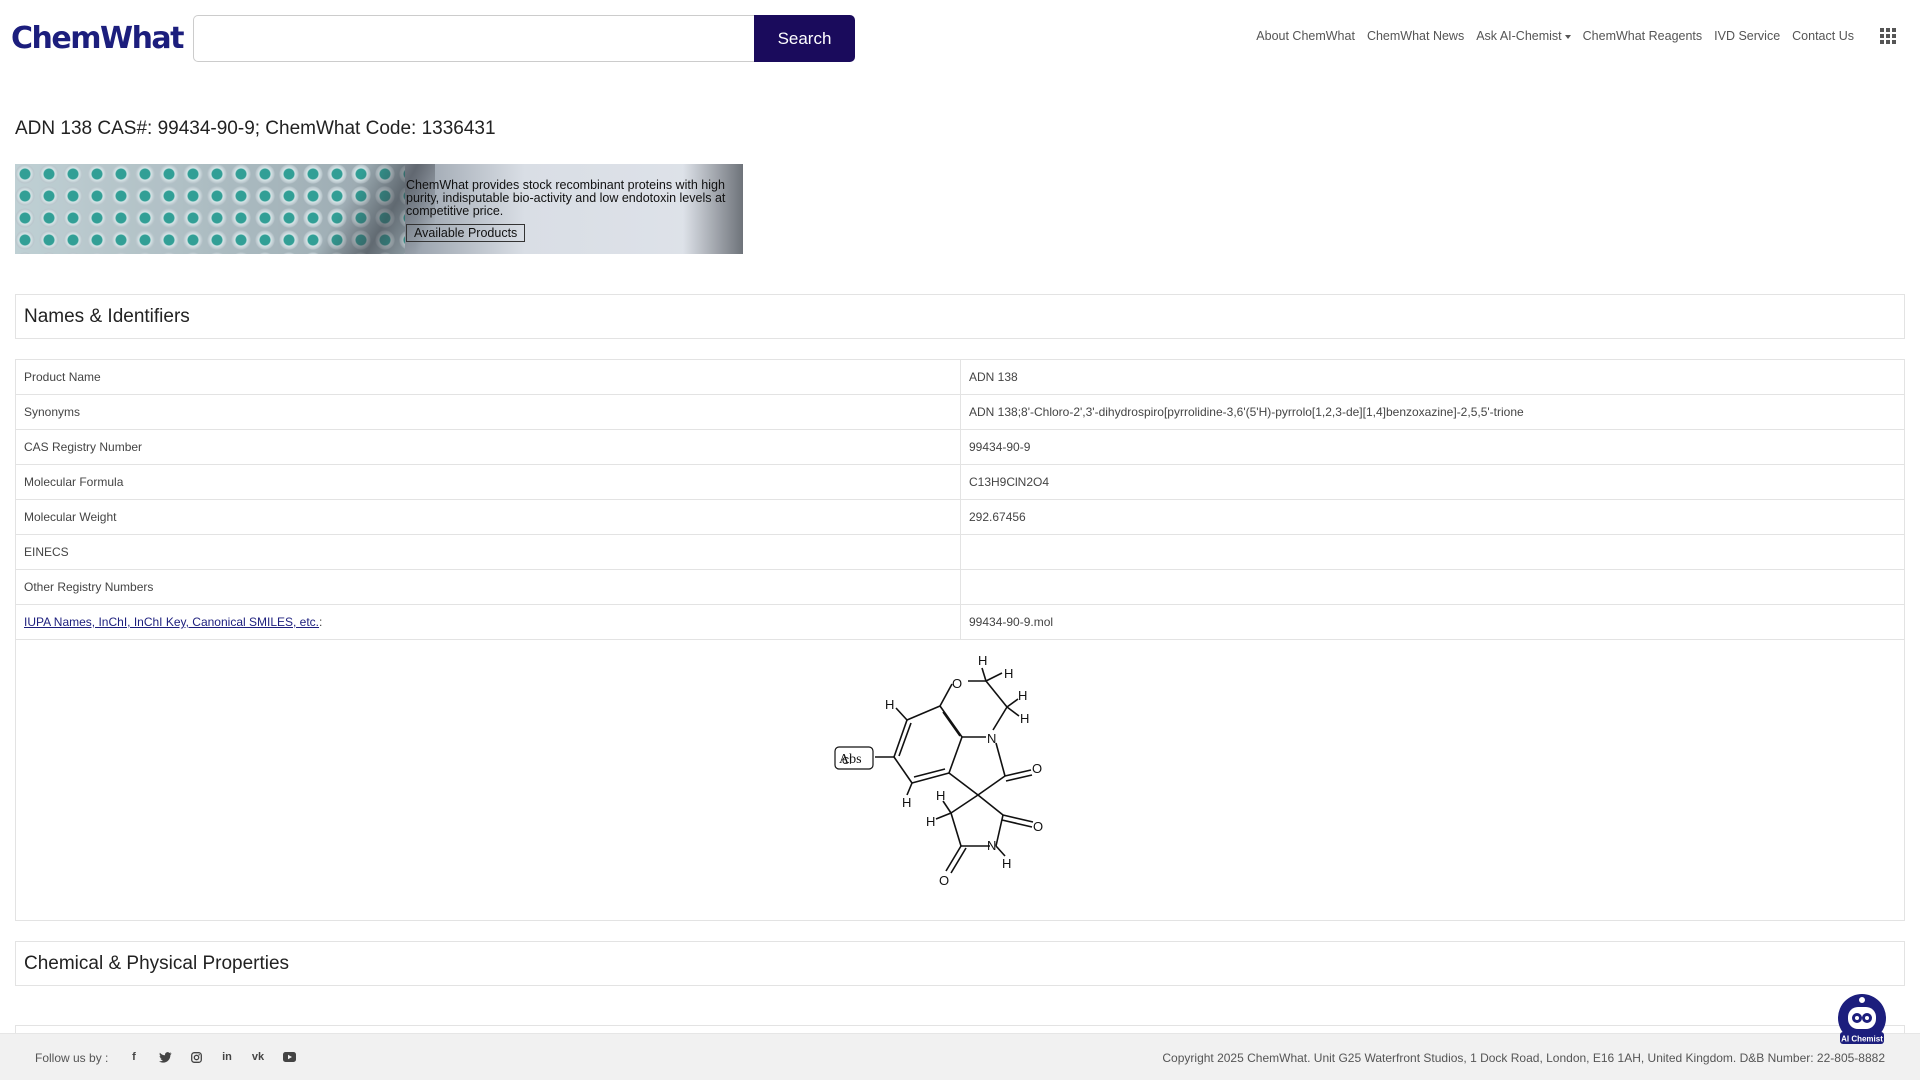  Describe the element at coordinates (1862, 1039) in the screenshot. I see `ai-chemist-label: AI Chemist` at that location.